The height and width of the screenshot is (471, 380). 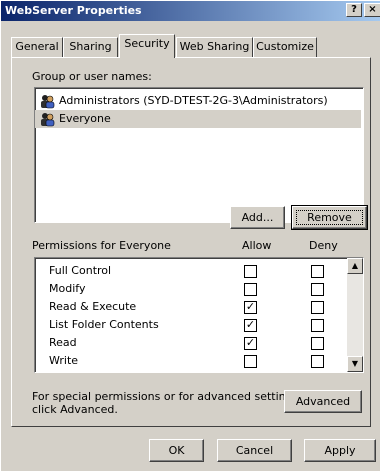 What do you see at coordinates (73, 10) in the screenshot?
I see `window-title: WebServer Properties` at bounding box center [73, 10].